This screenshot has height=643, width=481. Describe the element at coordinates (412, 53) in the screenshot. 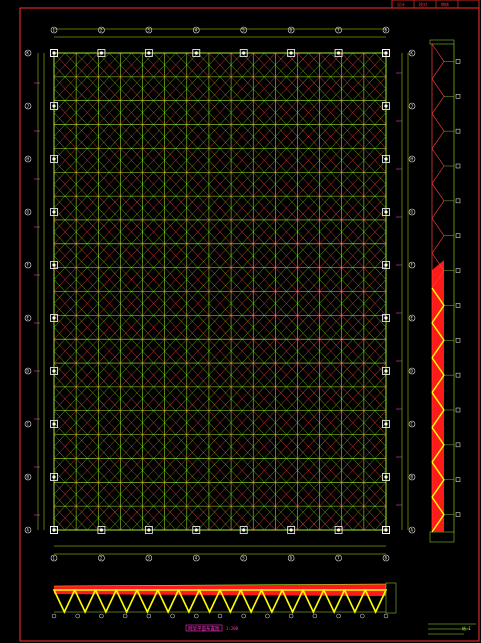

I see `axis-label: K` at that location.